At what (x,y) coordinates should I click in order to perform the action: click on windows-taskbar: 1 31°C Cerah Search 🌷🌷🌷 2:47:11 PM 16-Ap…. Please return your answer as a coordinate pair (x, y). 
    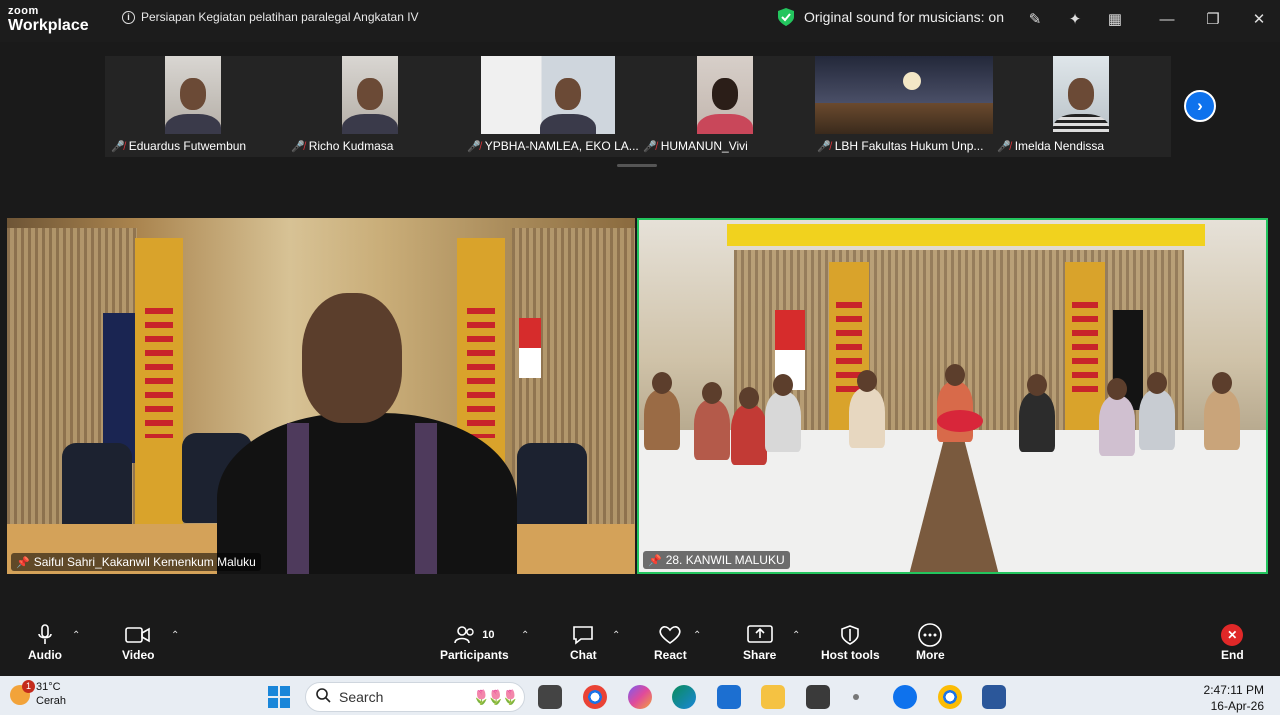
    Looking at the image, I should click on (640, 695).